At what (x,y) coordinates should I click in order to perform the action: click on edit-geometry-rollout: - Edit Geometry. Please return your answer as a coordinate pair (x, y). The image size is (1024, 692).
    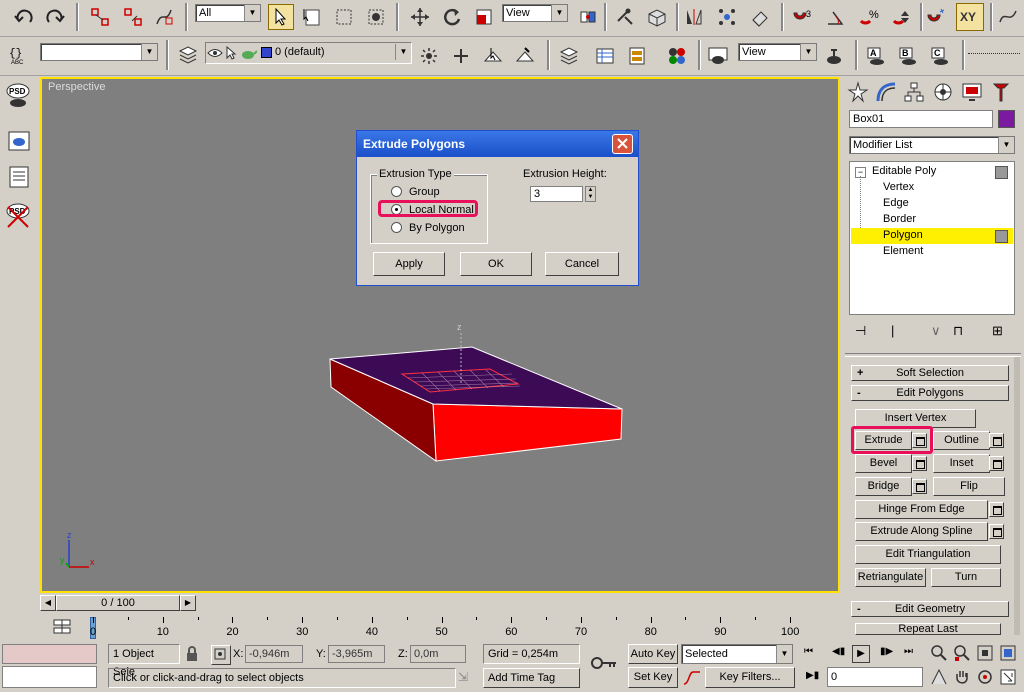
    Looking at the image, I should click on (930, 609).